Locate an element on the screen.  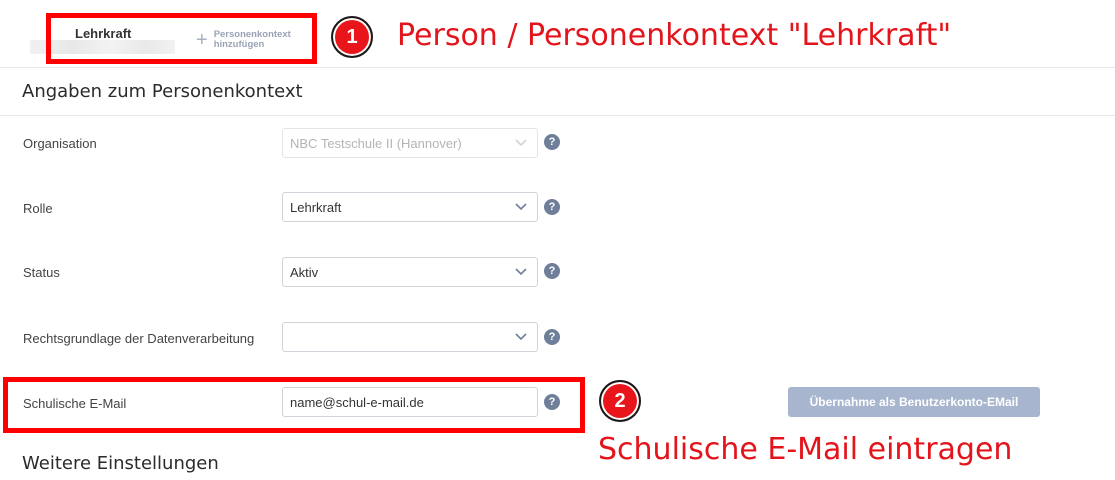
organisation-select: NBC Testschule II (Hannover) is located at coordinates (410, 143).